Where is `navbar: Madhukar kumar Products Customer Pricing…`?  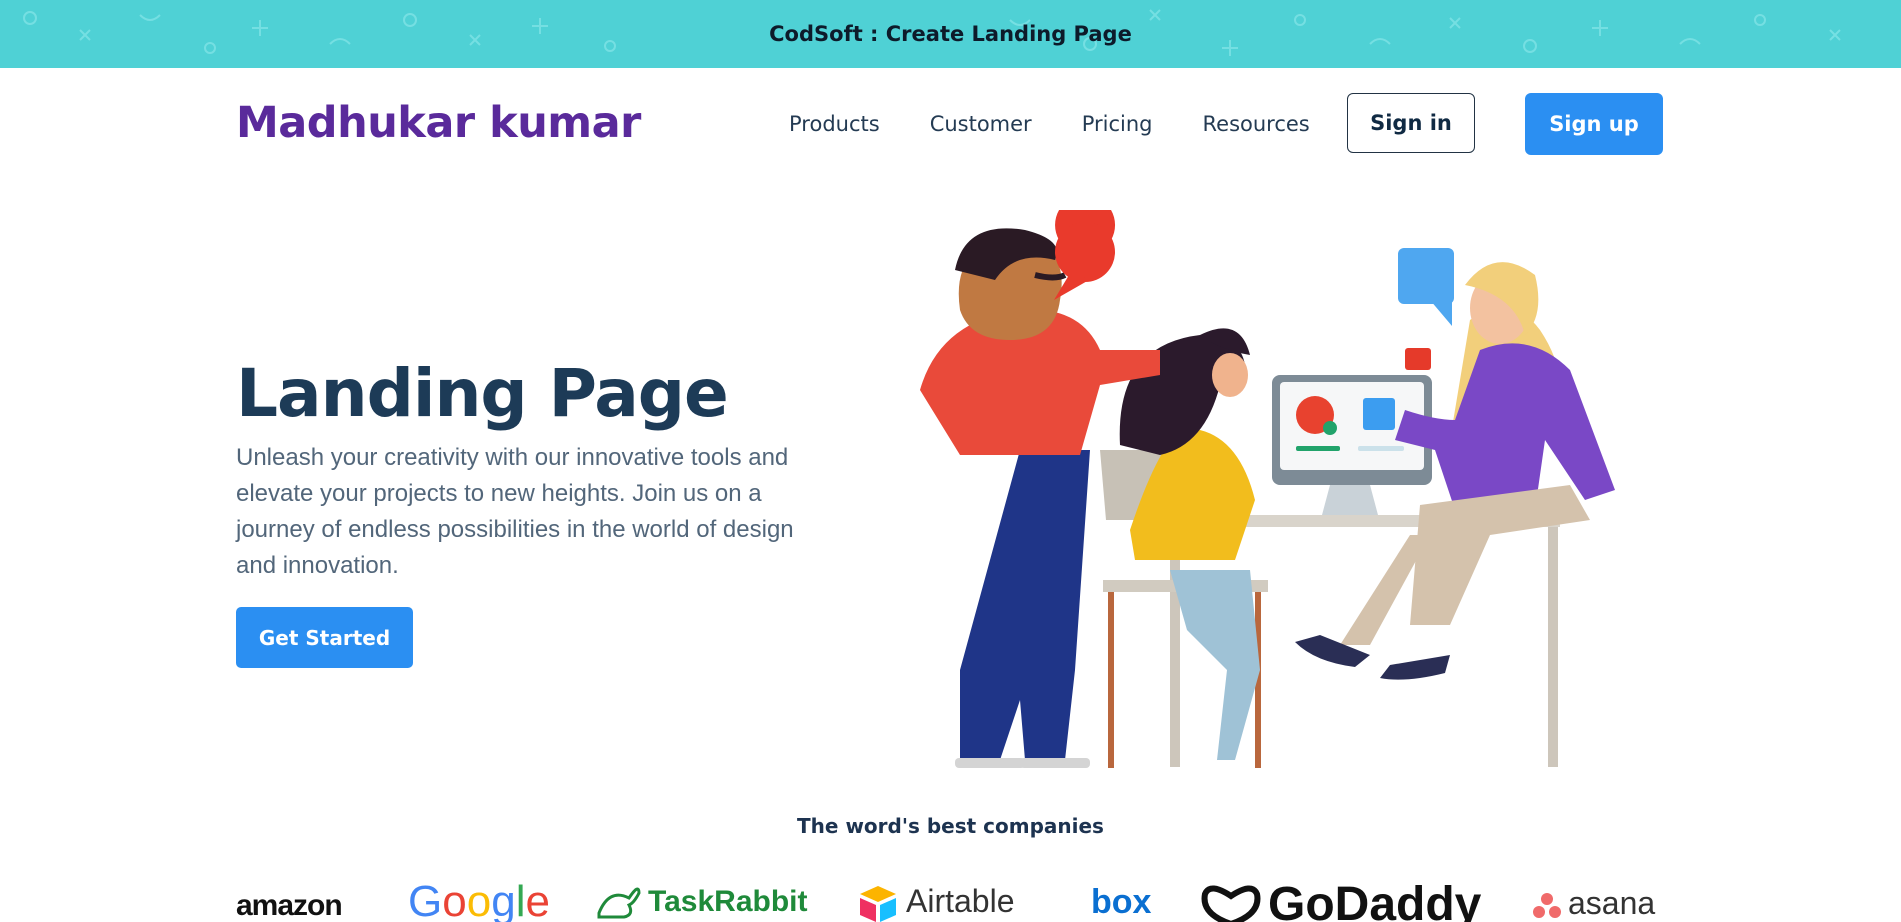
navbar: Madhukar kumar Products Customer Pricing… is located at coordinates (950, 124).